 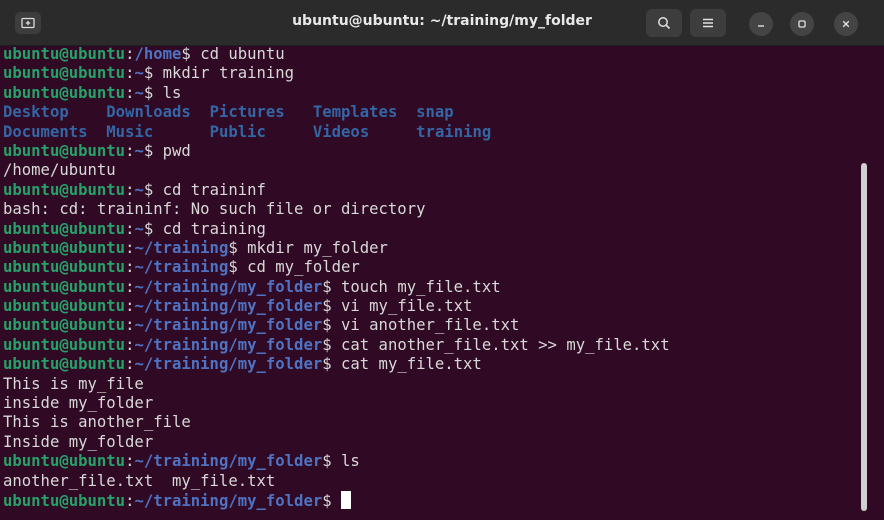 I want to click on output-text: This is another_file, so click(x=97, y=422).